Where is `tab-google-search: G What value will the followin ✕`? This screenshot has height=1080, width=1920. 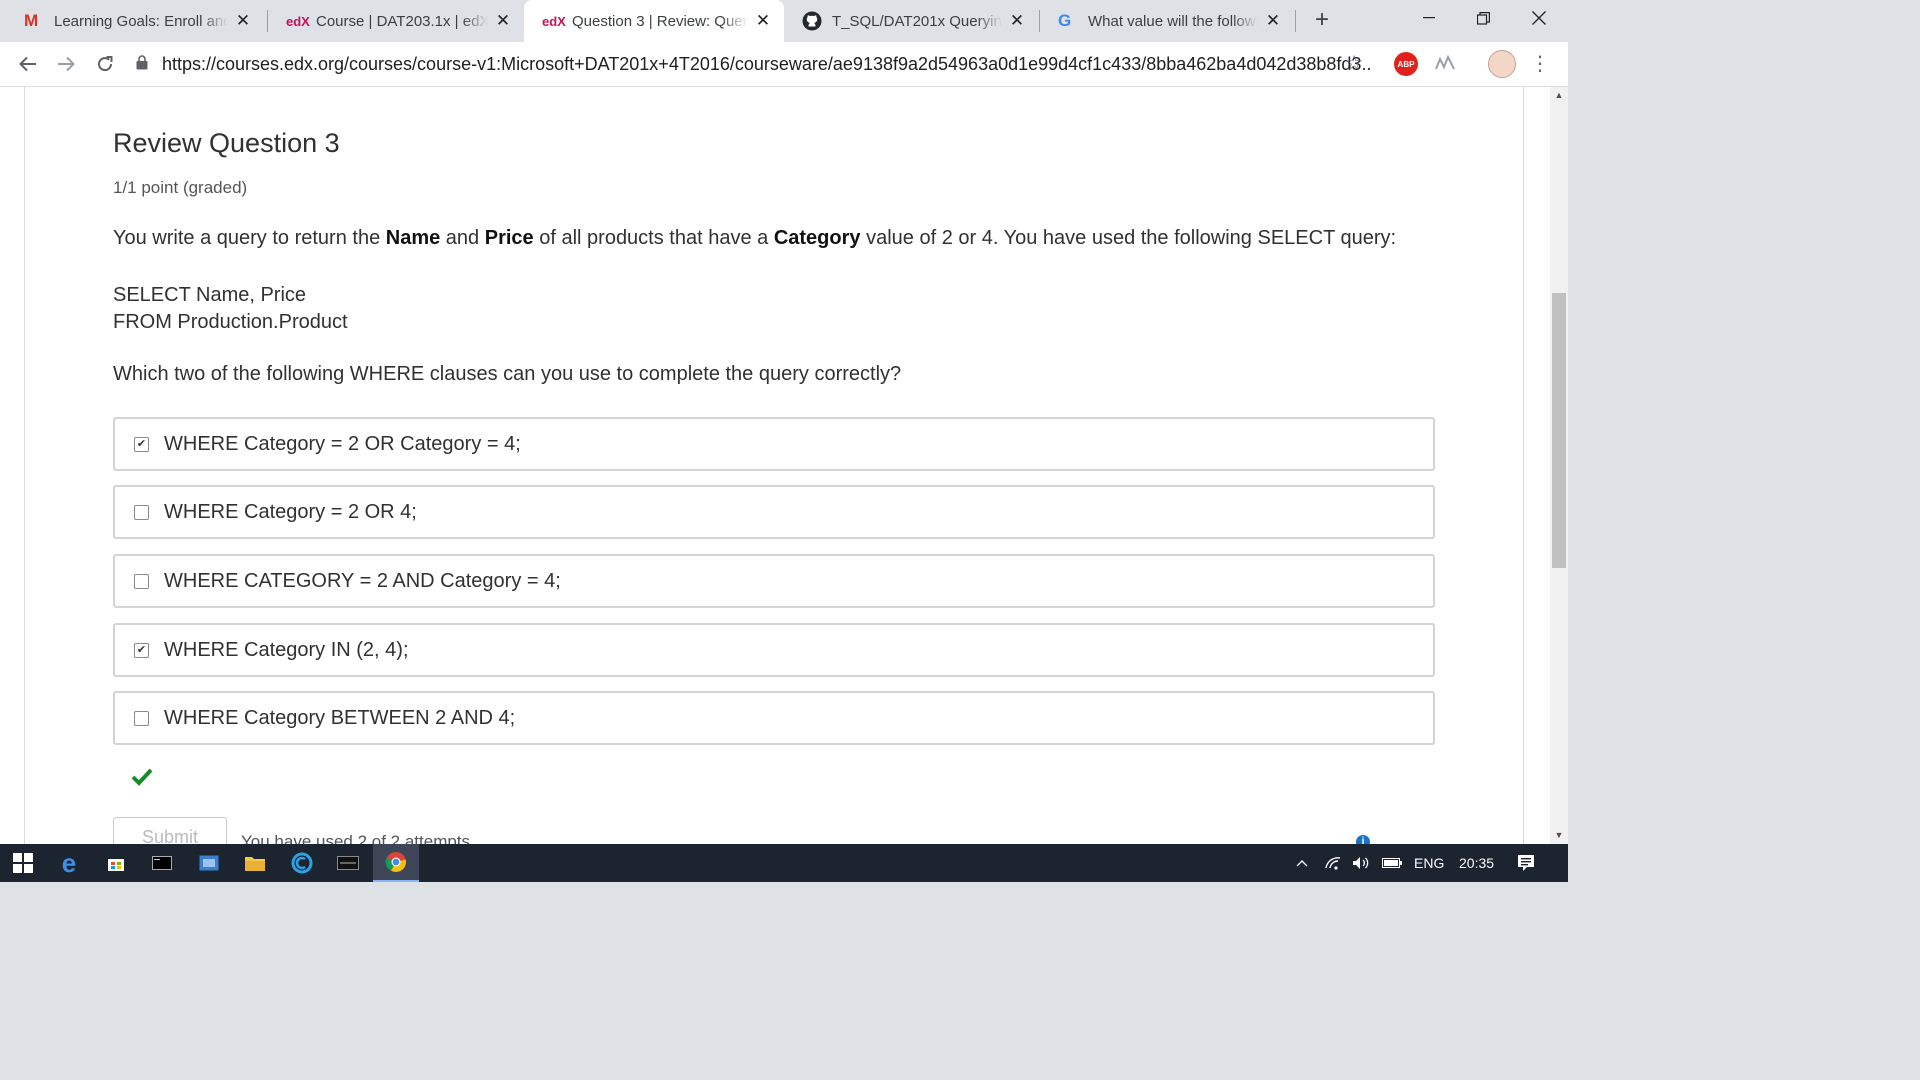
tab-google-search: G What value will the followin ✕ is located at coordinates (1167, 21).